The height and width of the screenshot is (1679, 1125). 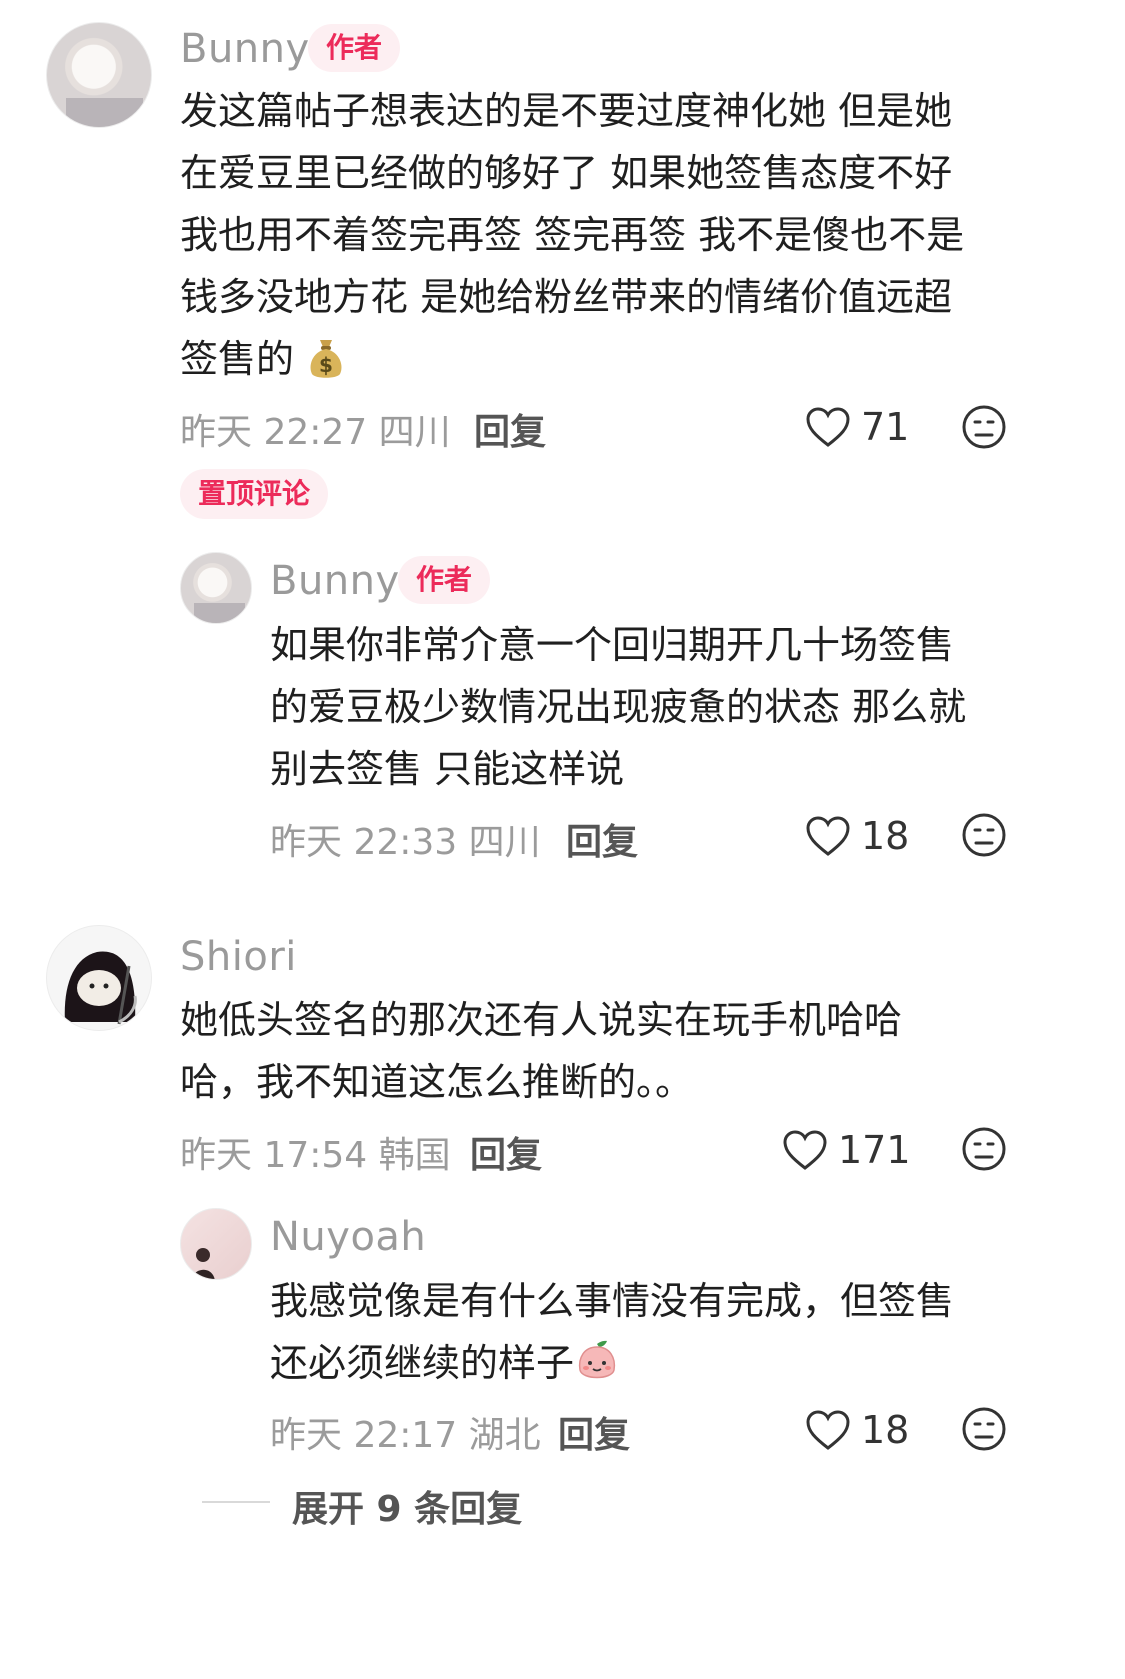 I want to click on comment-meta: 昨天 22:33 四川, so click(x=405, y=839).